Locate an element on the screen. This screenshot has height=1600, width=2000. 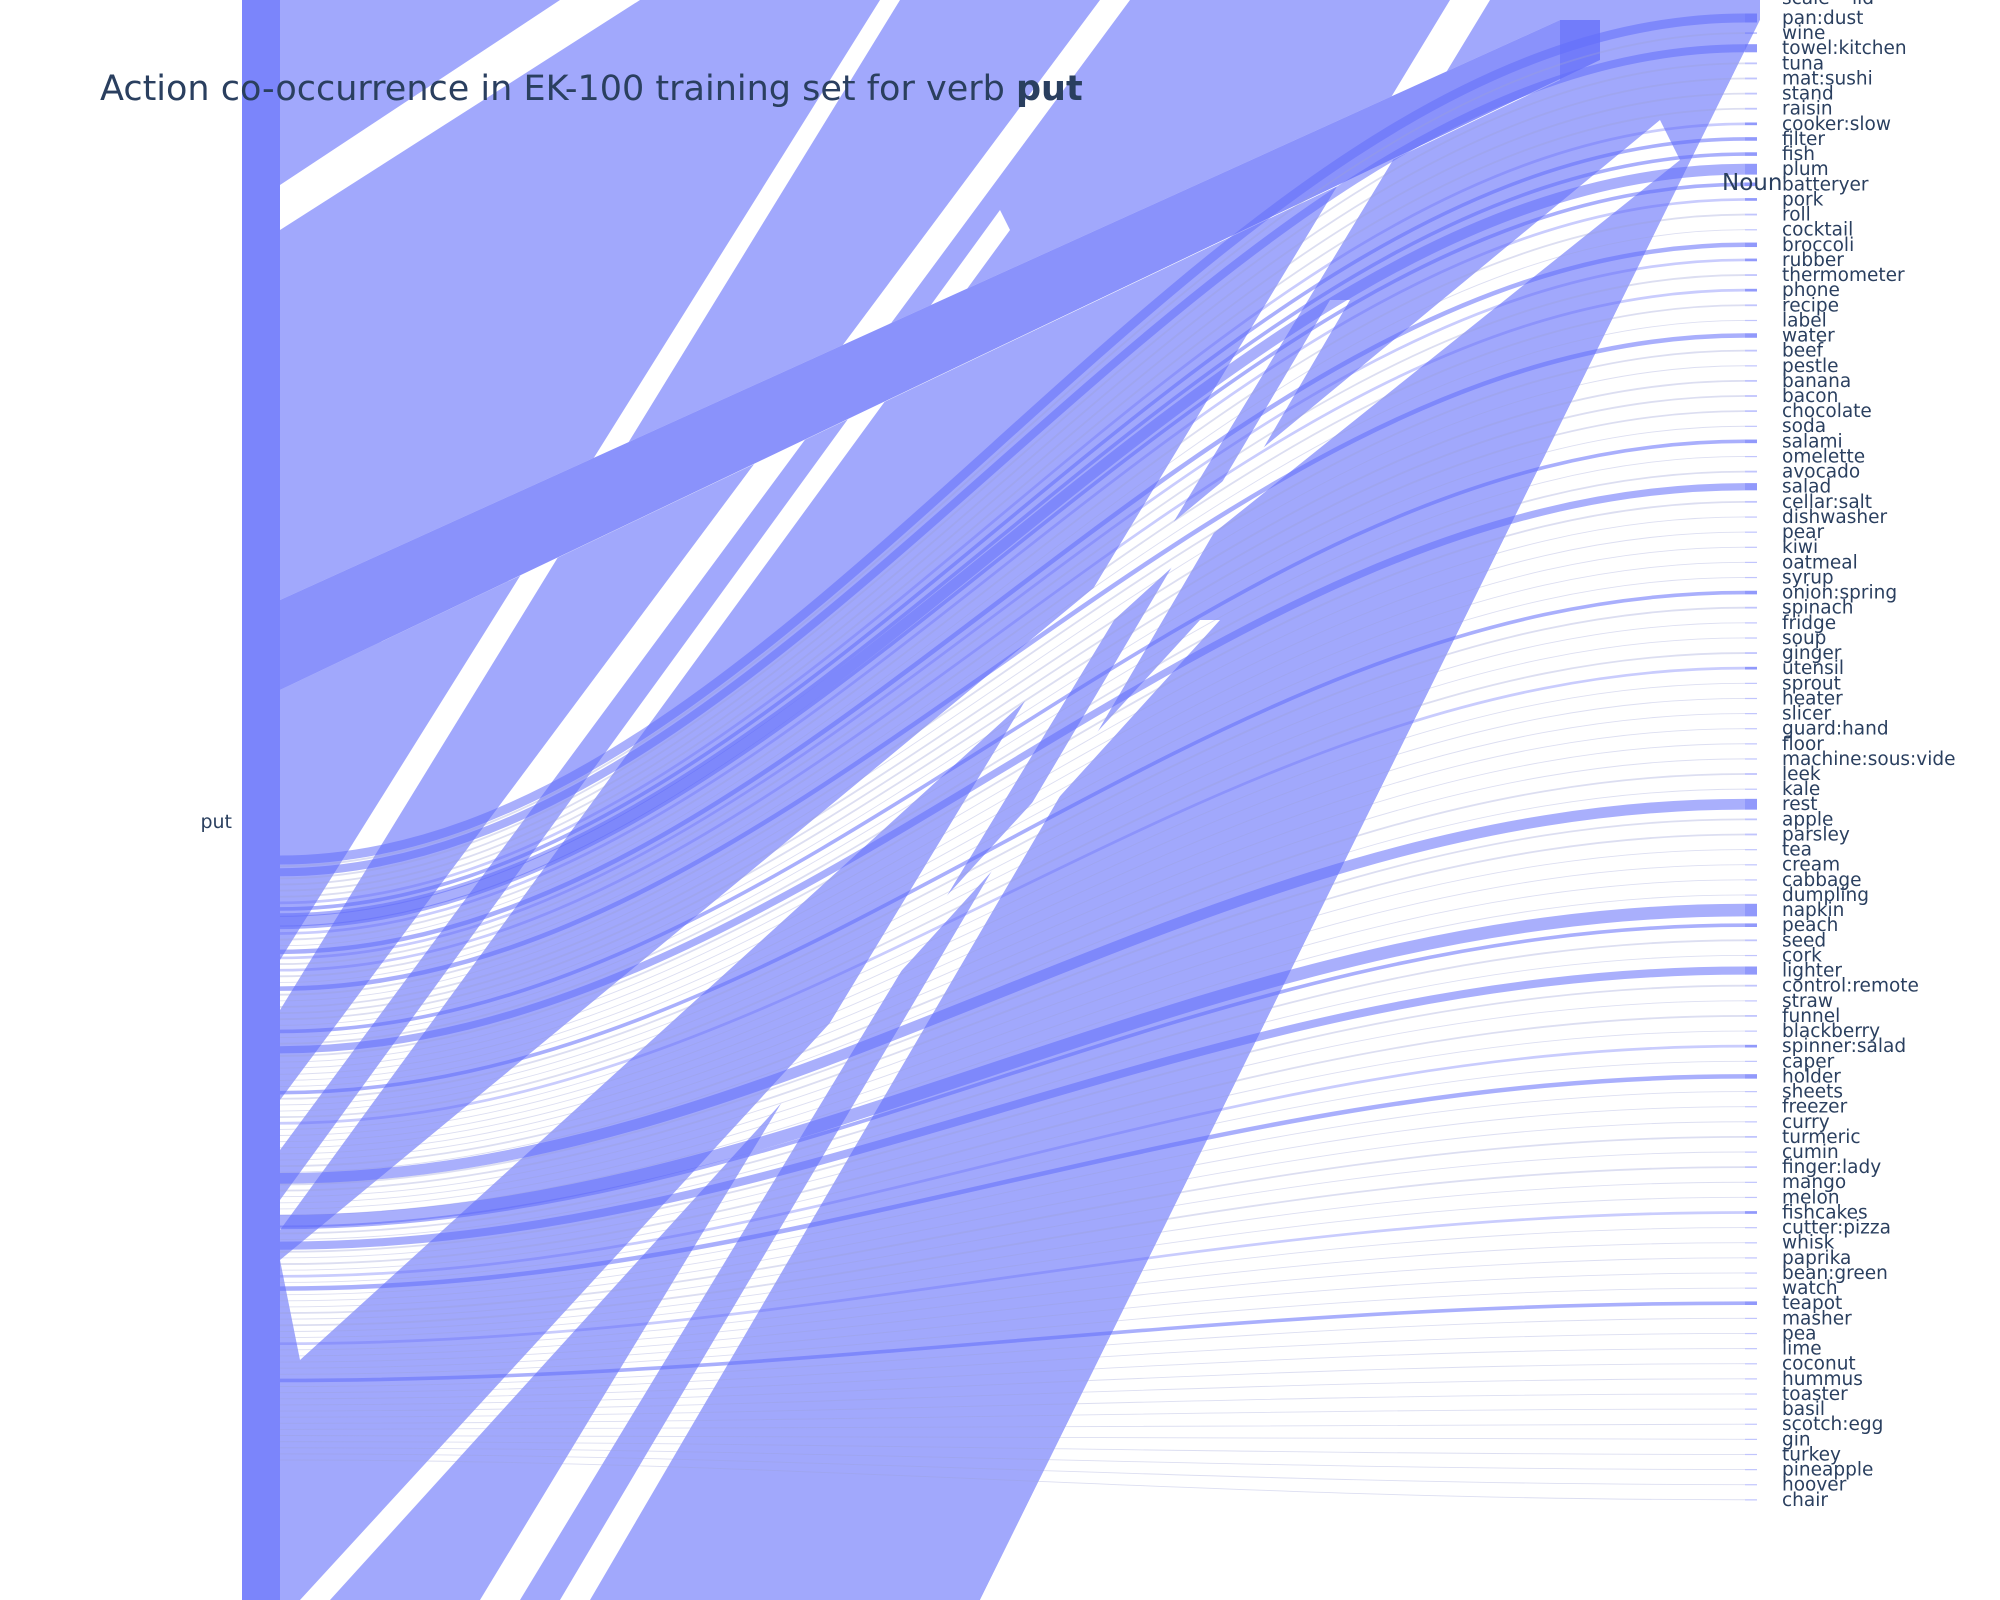
noun-bar-pork is located at coordinates (1751, 199).